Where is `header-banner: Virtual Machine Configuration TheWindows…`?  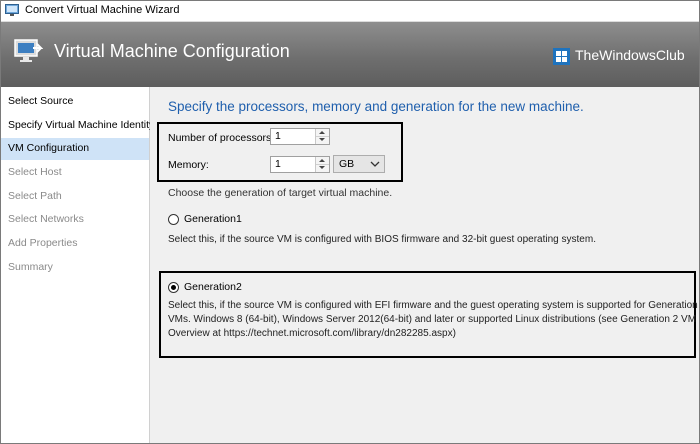 header-banner: Virtual Machine Configuration TheWindows… is located at coordinates (350, 54).